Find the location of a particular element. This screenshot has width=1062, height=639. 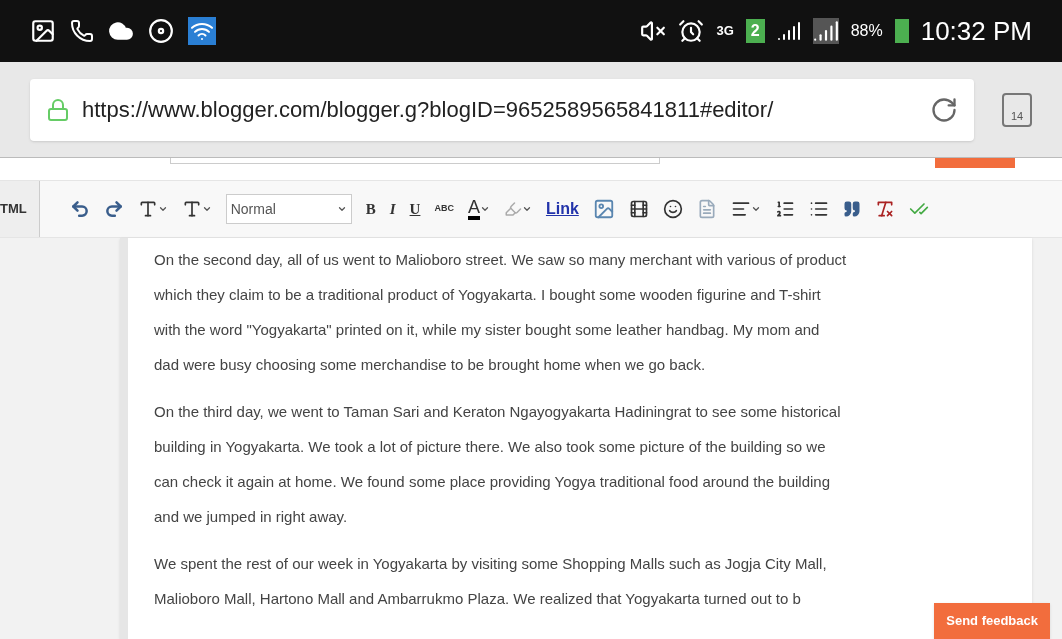

paragraph: On the second day, all of us went to Malioboro street. We saw so many merchant with various of product which they claim to be a traditional product of Yogyakarta. I bought some wooden figurine and T-shirt with the word "Yogyakarta" printed on it, while my sister bought some leather handbag. My mom and dad were busy choosing some merchandise to be brought home when we go back. is located at coordinates (501, 312).